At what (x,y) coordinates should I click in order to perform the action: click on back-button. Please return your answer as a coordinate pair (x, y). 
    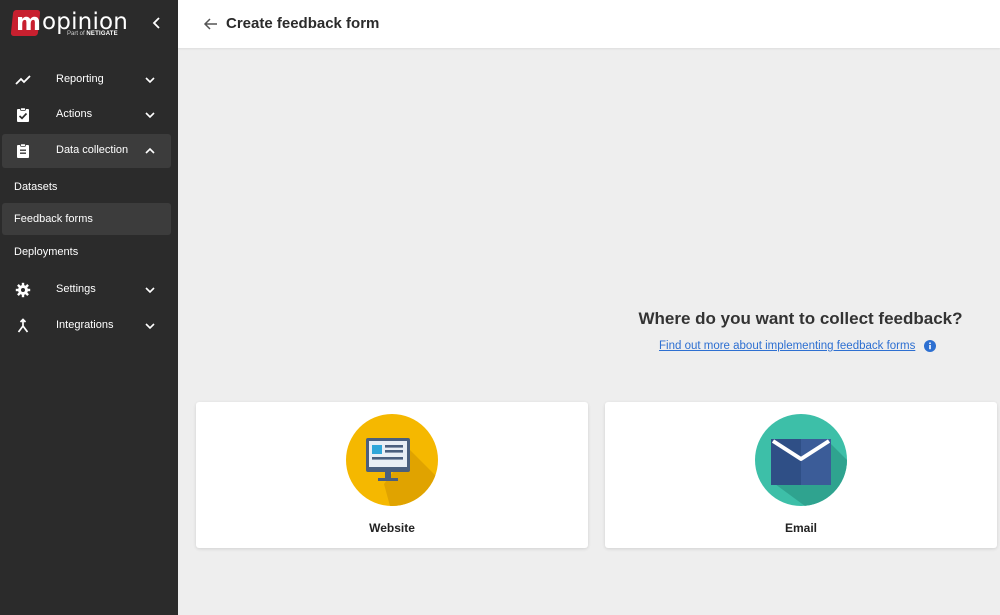
    Looking at the image, I should click on (211, 24).